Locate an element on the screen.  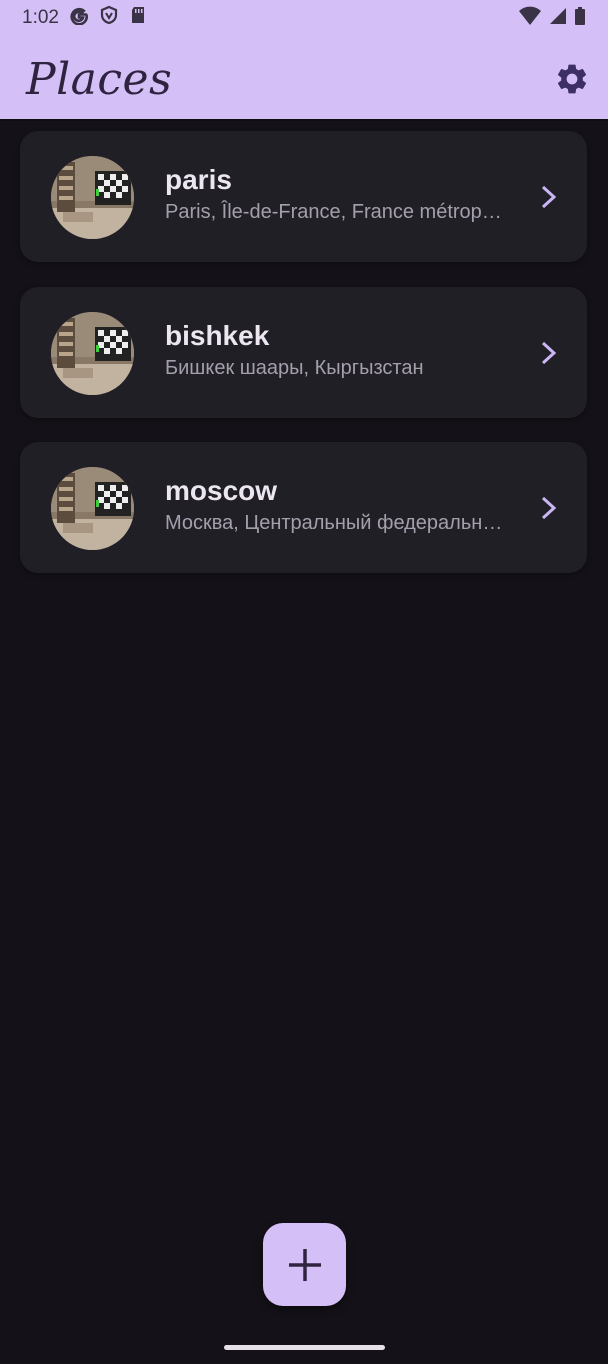
place-address: Бишкек шаары, Кыргызстан is located at coordinates (294, 368).